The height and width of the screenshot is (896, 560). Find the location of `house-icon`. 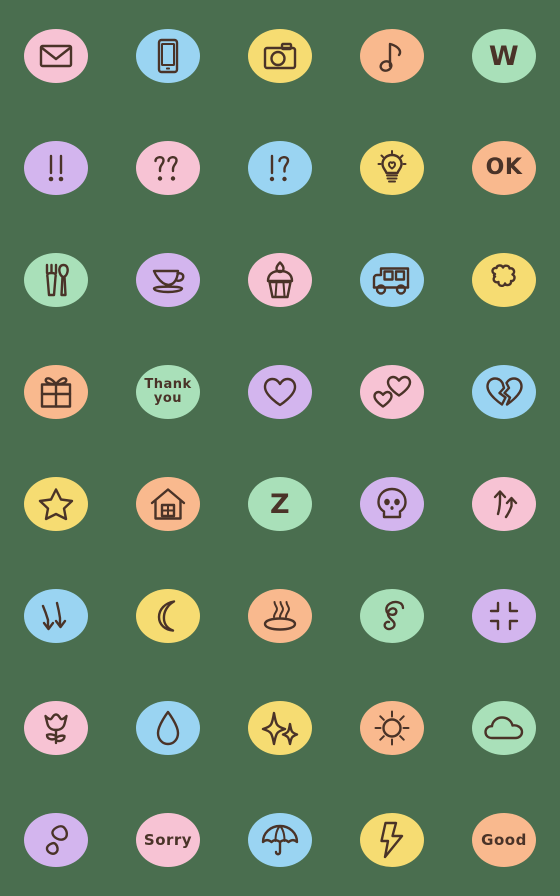

house-icon is located at coordinates (168, 504).